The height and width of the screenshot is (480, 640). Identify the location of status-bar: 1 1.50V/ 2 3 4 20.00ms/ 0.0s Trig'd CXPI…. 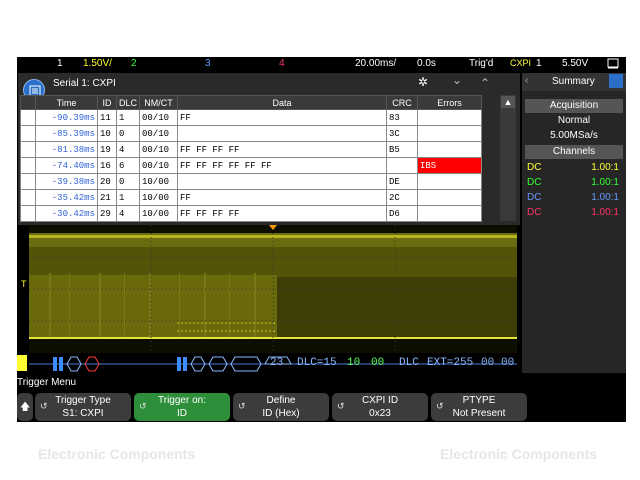
(321, 64).